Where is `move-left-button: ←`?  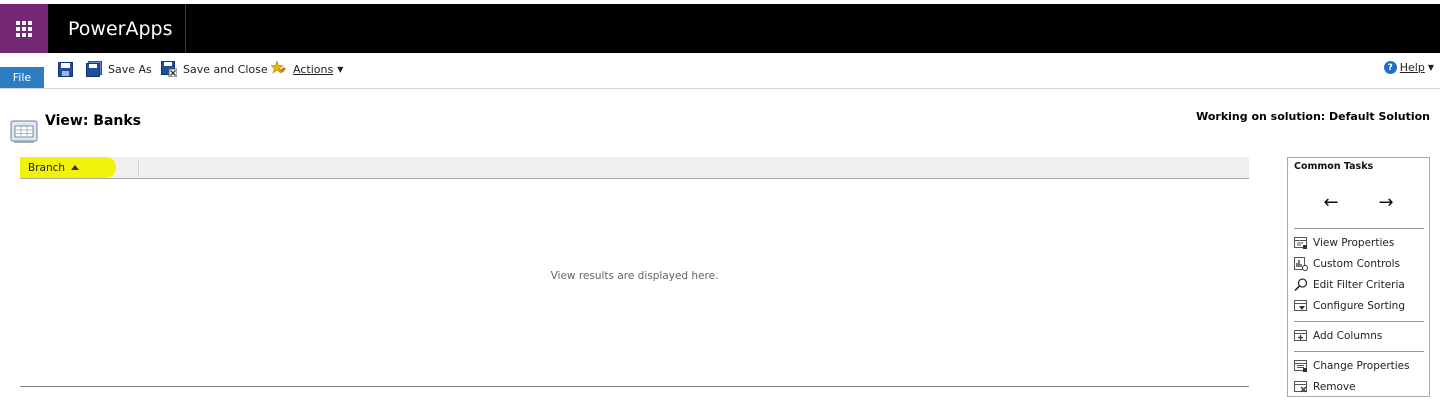
move-left-button: ← is located at coordinates (1331, 203).